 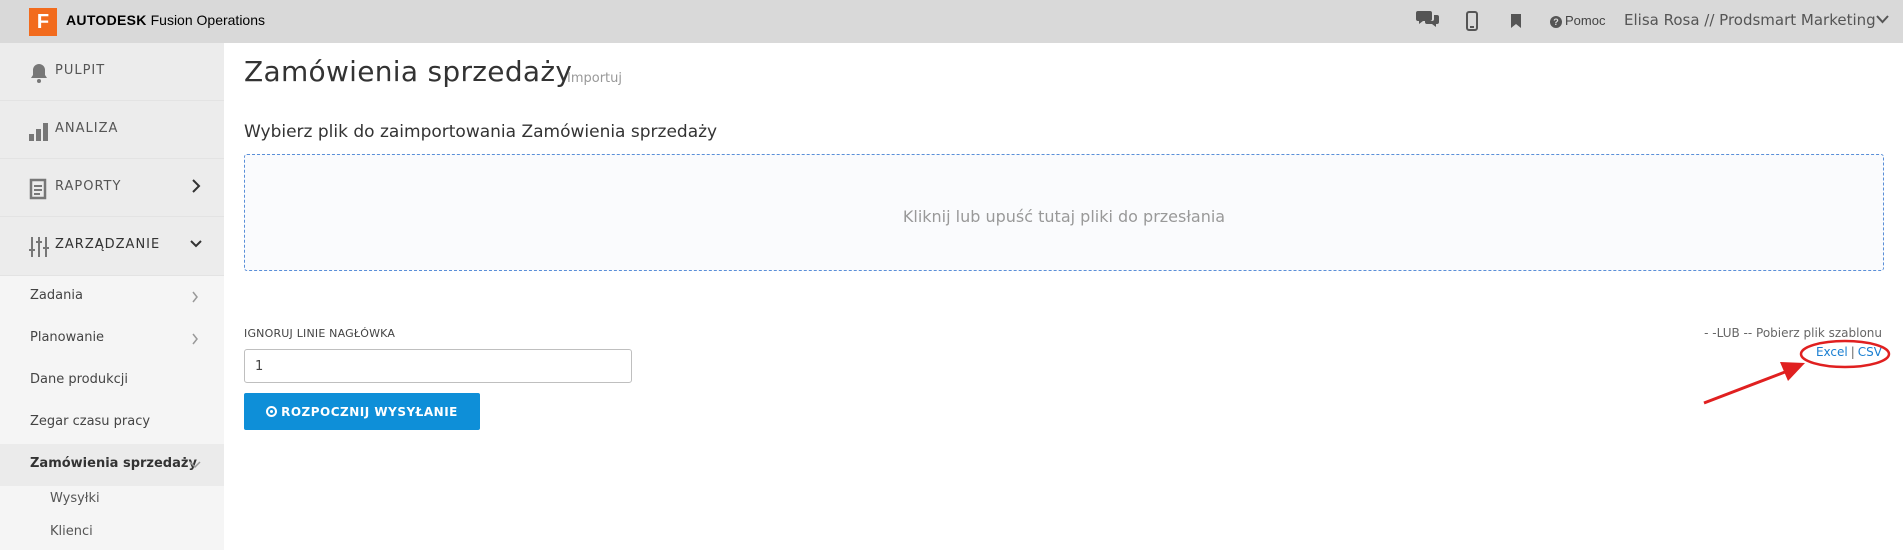 What do you see at coordinates (1797, 372) in the screenshot?
I see `annotation-overlay` at bounding box center [1797, 372].